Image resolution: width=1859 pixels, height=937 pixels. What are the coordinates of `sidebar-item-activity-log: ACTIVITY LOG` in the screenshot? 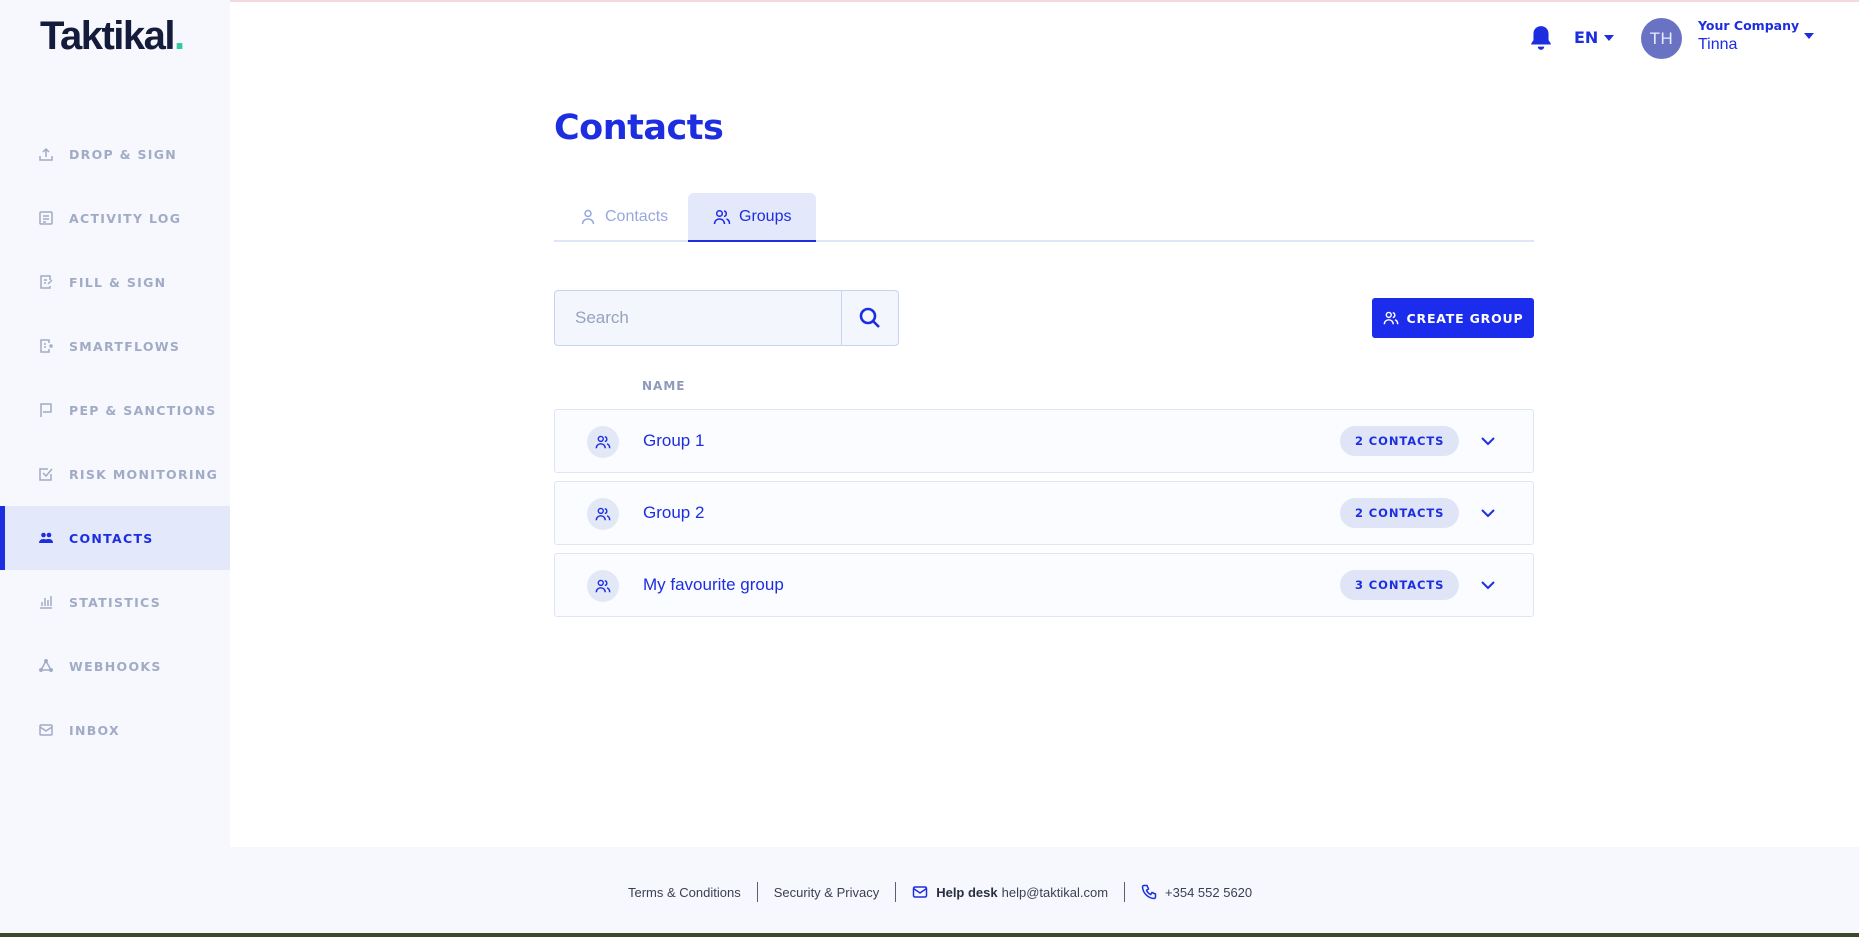 It's located at (115, 218).